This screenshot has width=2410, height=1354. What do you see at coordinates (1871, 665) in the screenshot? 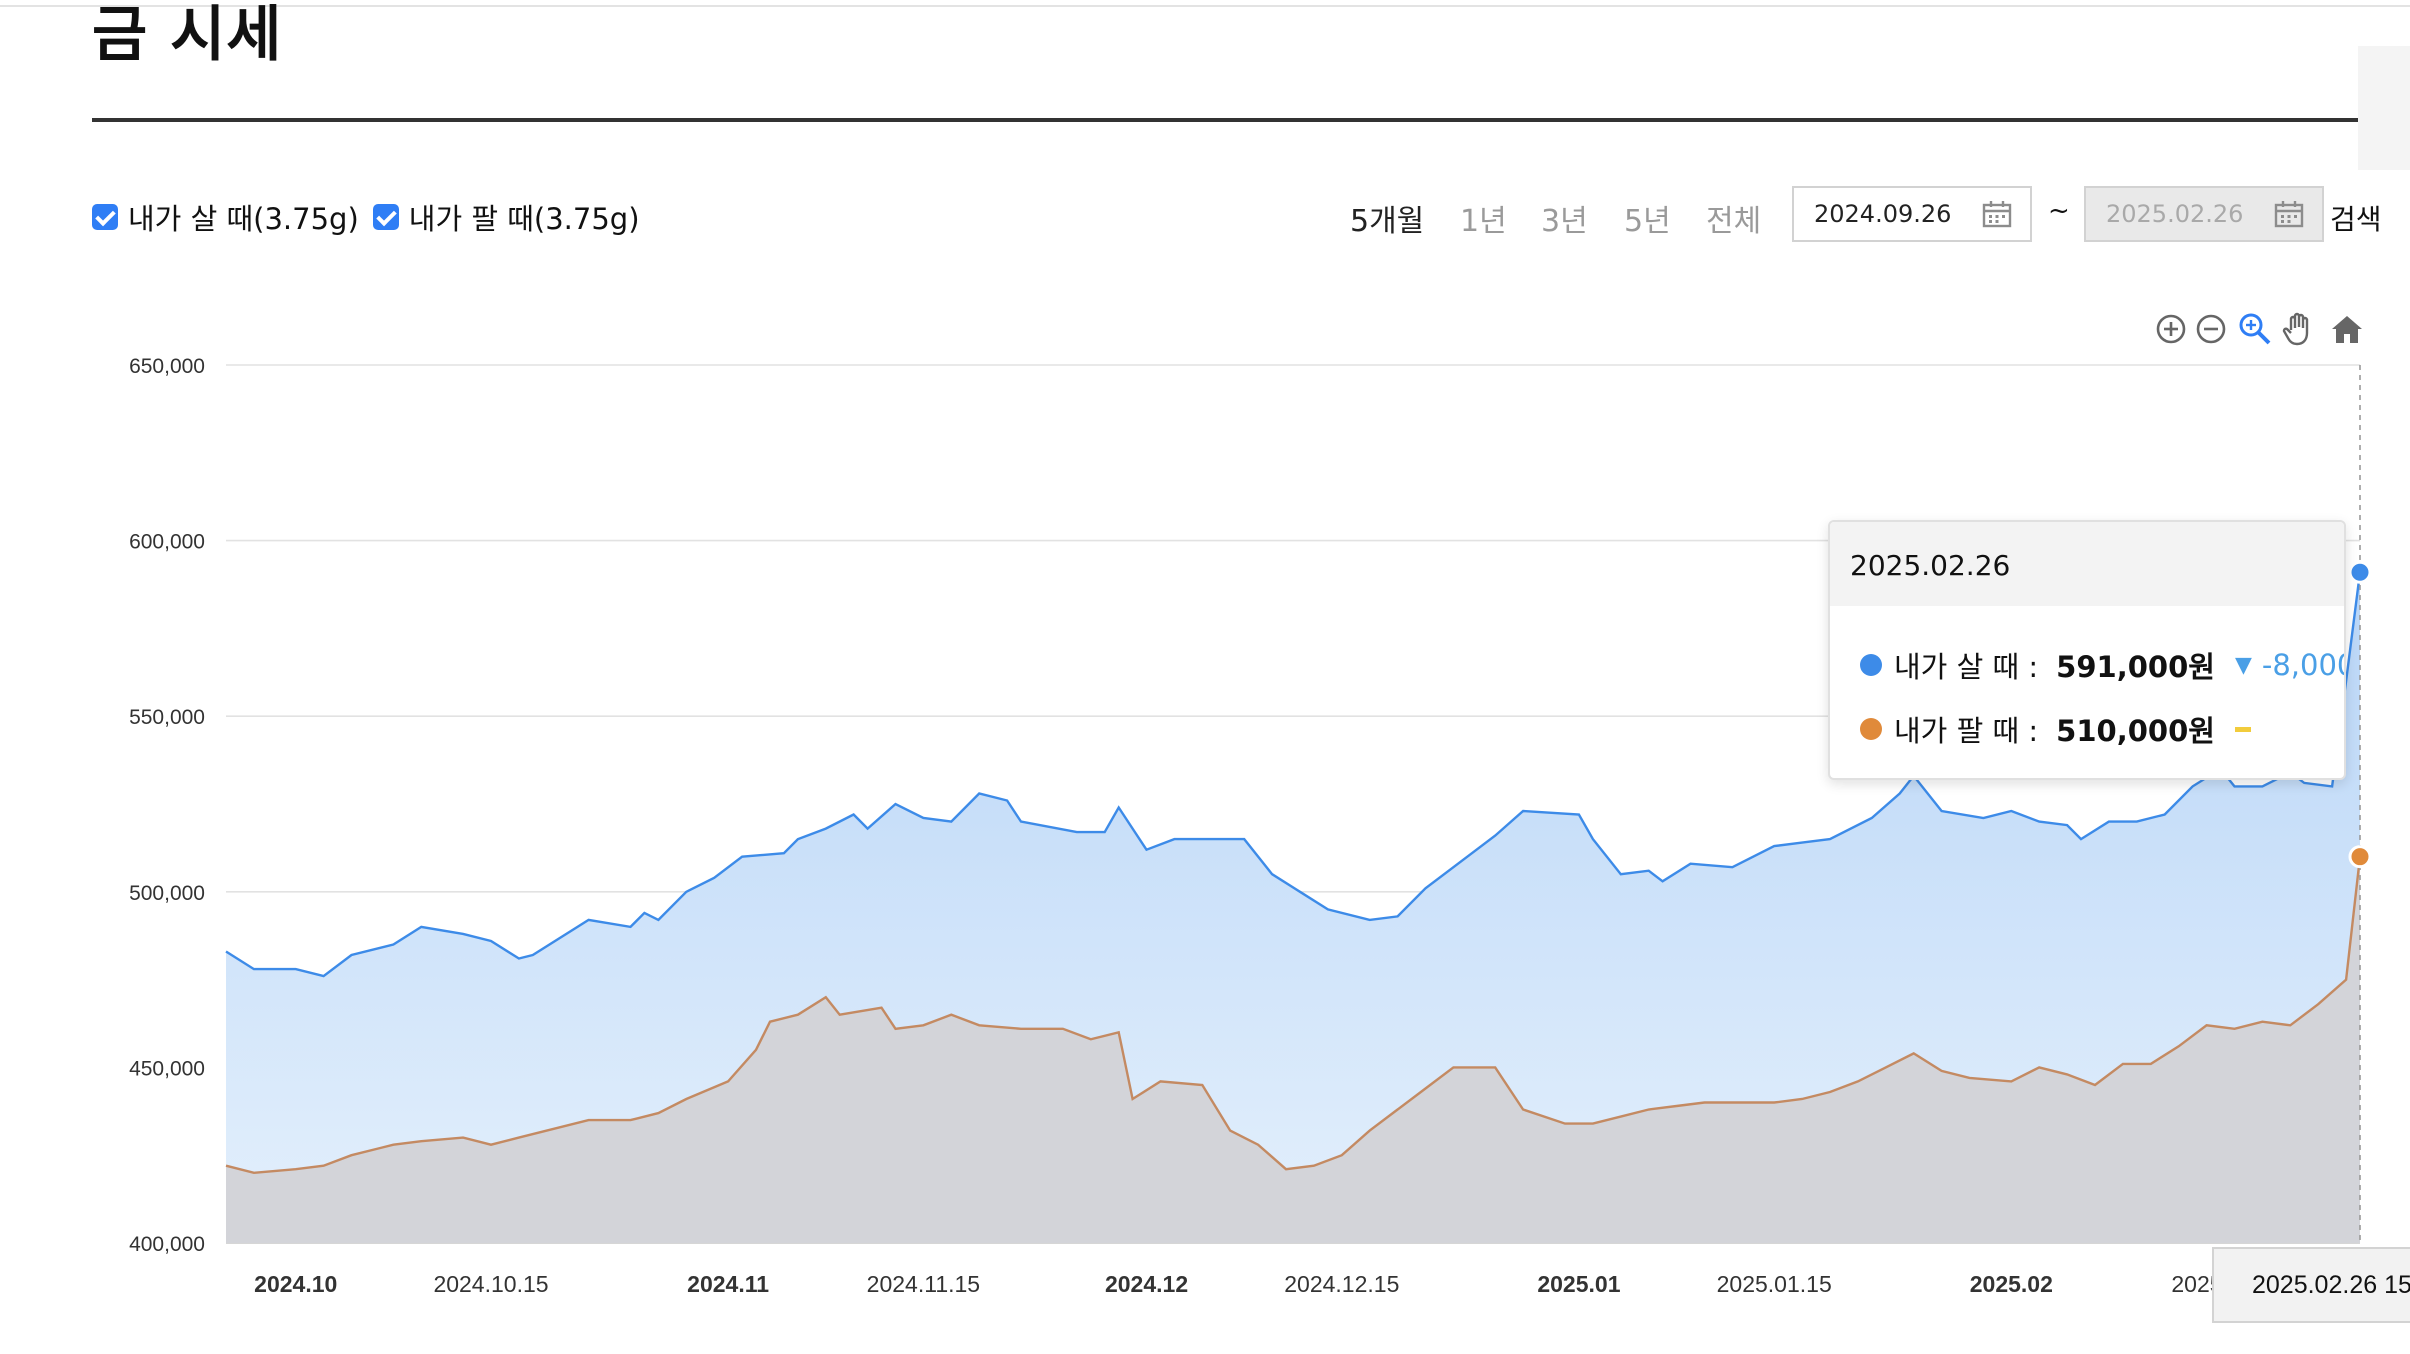
I see `buy-dot-icon` at bounding box center [1871, 665].